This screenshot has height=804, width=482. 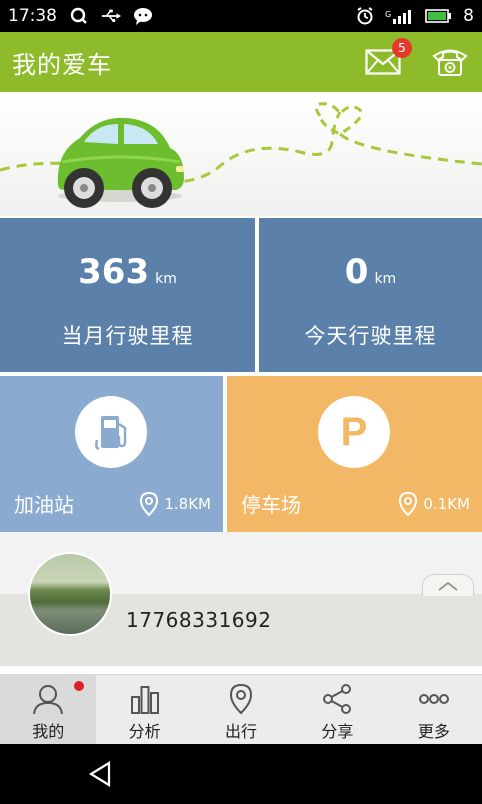 What do you see at coordinates (337, 699) in the screenshot?
I see `share-icon` at bounding box center [337, 699].